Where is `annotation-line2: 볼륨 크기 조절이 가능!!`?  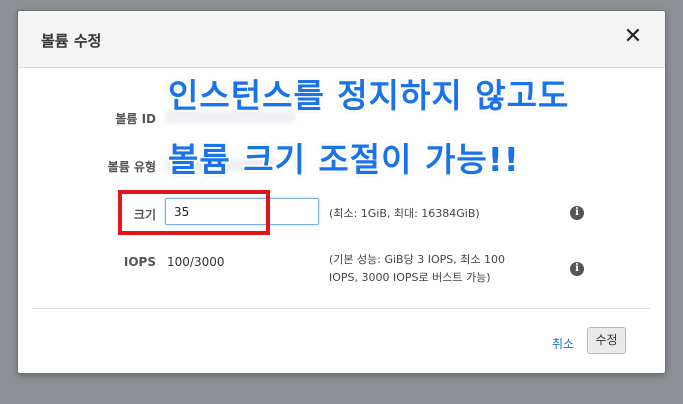
annotation-line2: 볼륨 크기 조절이 가능!! is located at coordinates (344, 159).